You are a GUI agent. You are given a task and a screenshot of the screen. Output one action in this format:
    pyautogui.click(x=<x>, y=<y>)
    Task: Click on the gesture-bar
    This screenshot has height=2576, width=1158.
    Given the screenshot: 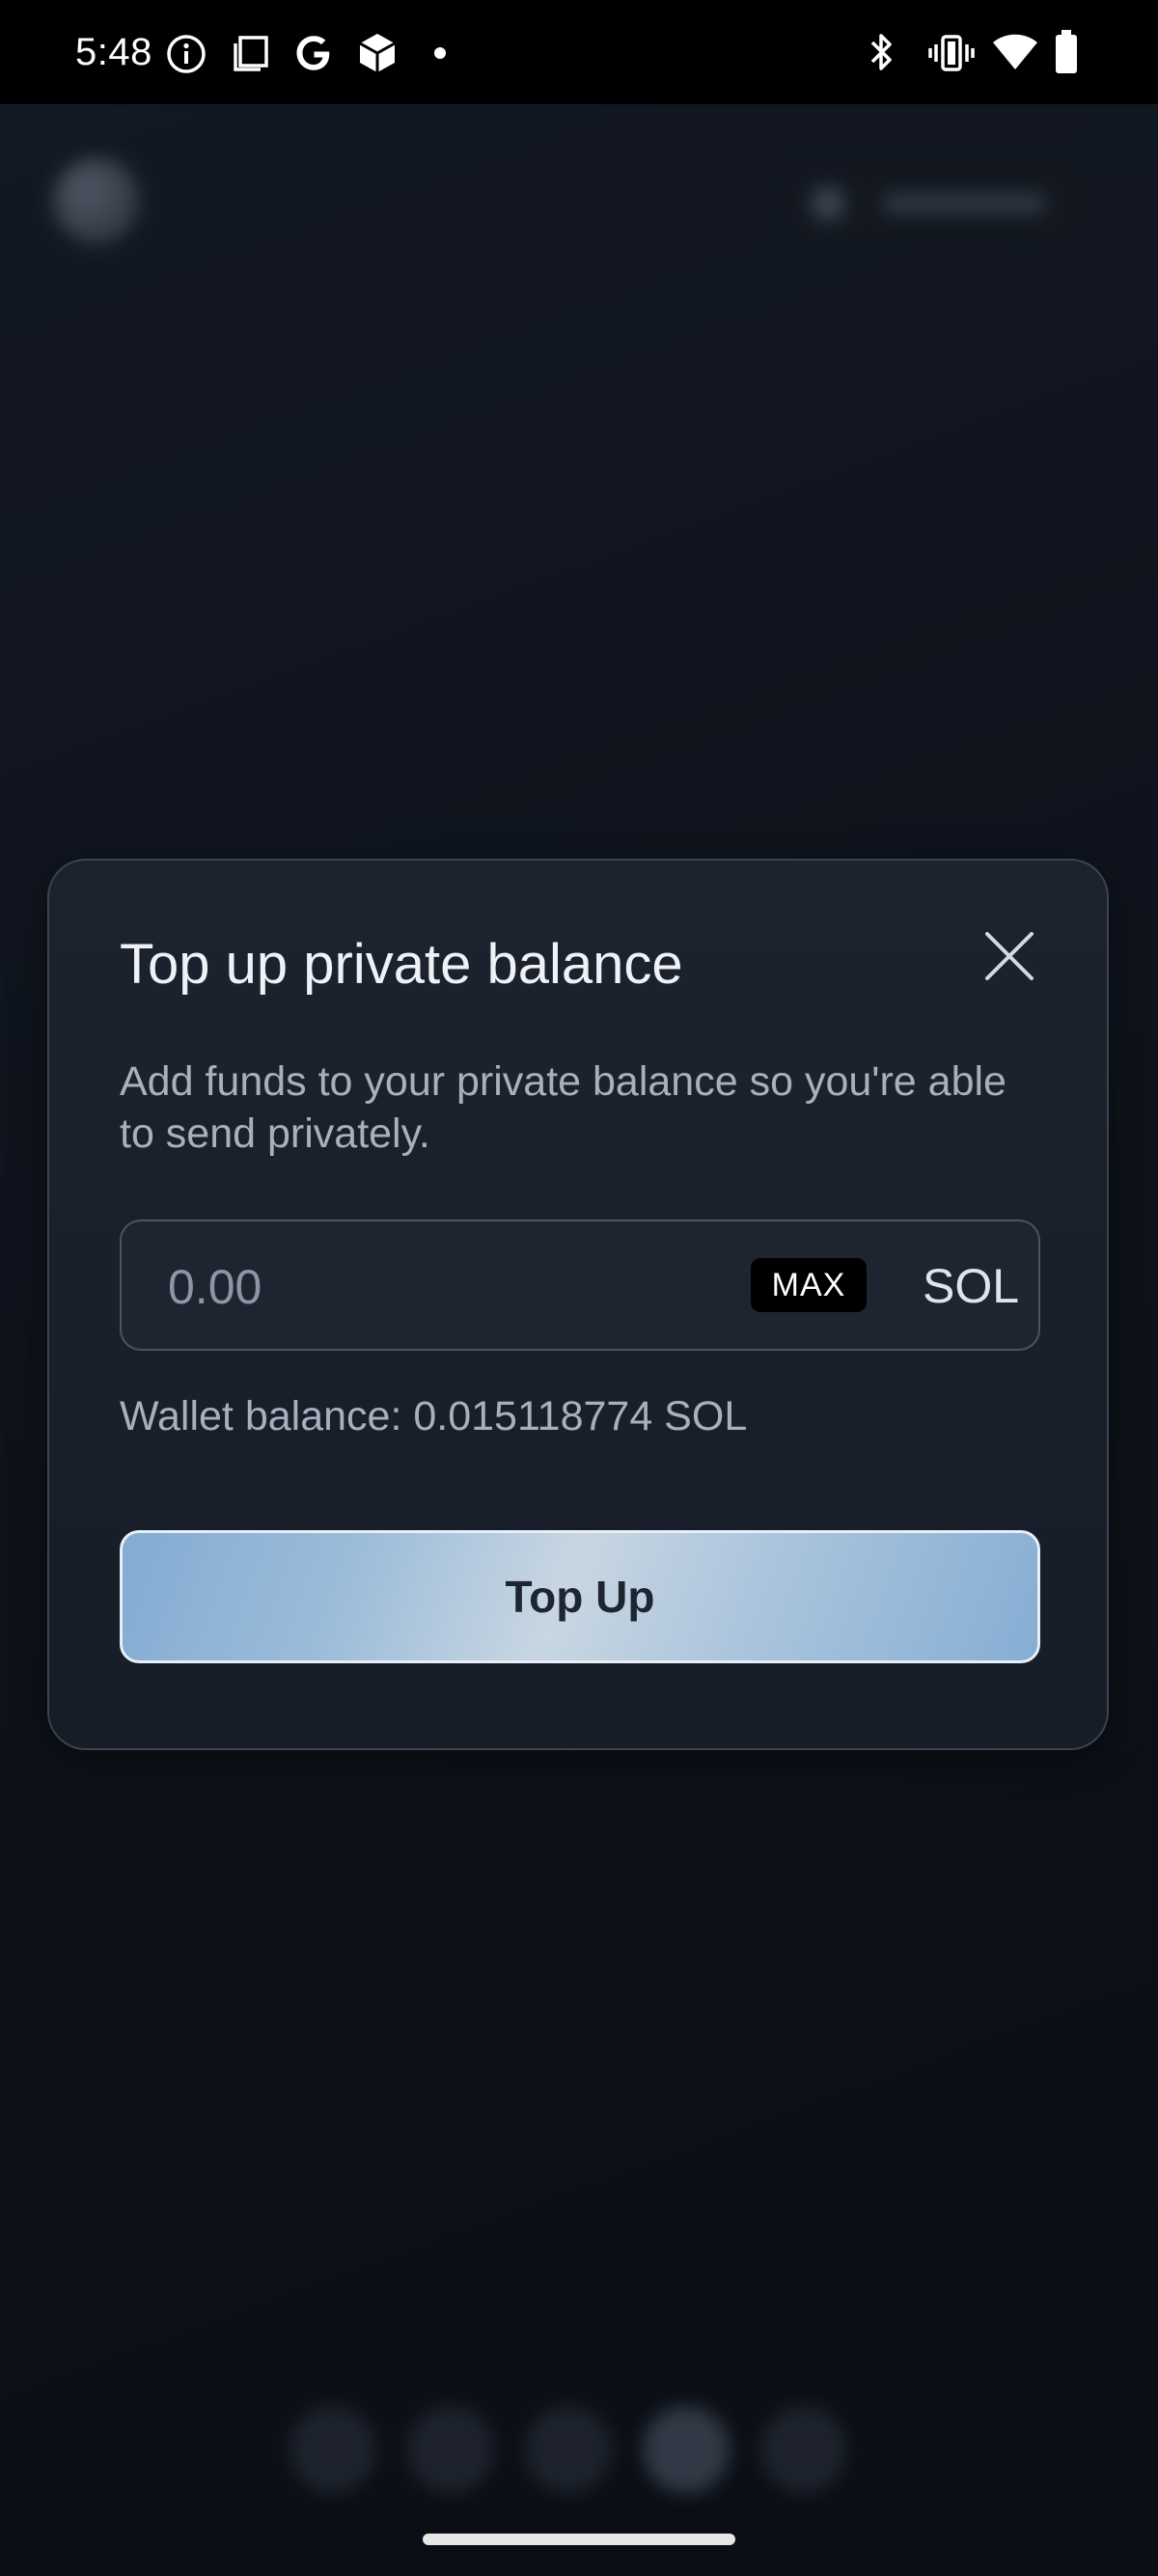 What is the action you would take?
    pyautogui.click(x=579, y=2541)
    